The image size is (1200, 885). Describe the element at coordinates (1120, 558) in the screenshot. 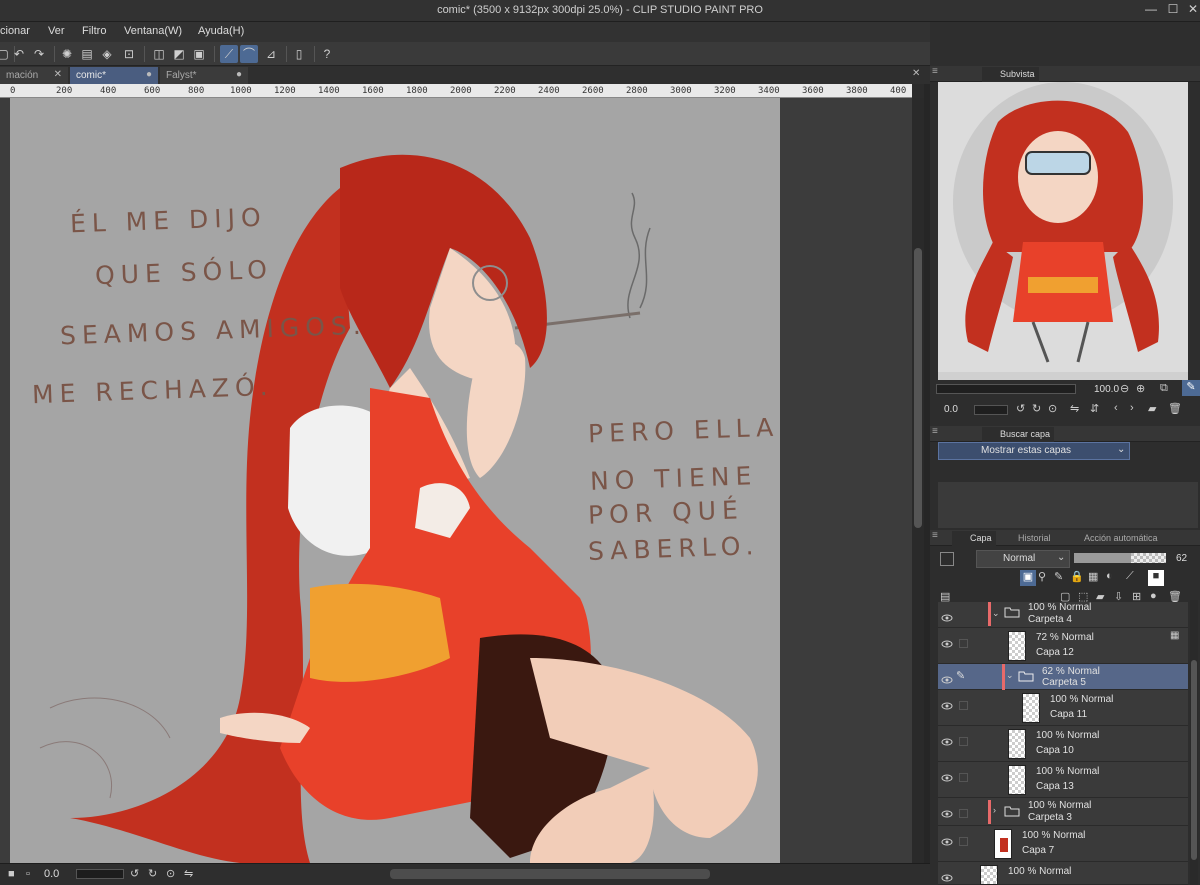

I see `opacity-slider` at that location.